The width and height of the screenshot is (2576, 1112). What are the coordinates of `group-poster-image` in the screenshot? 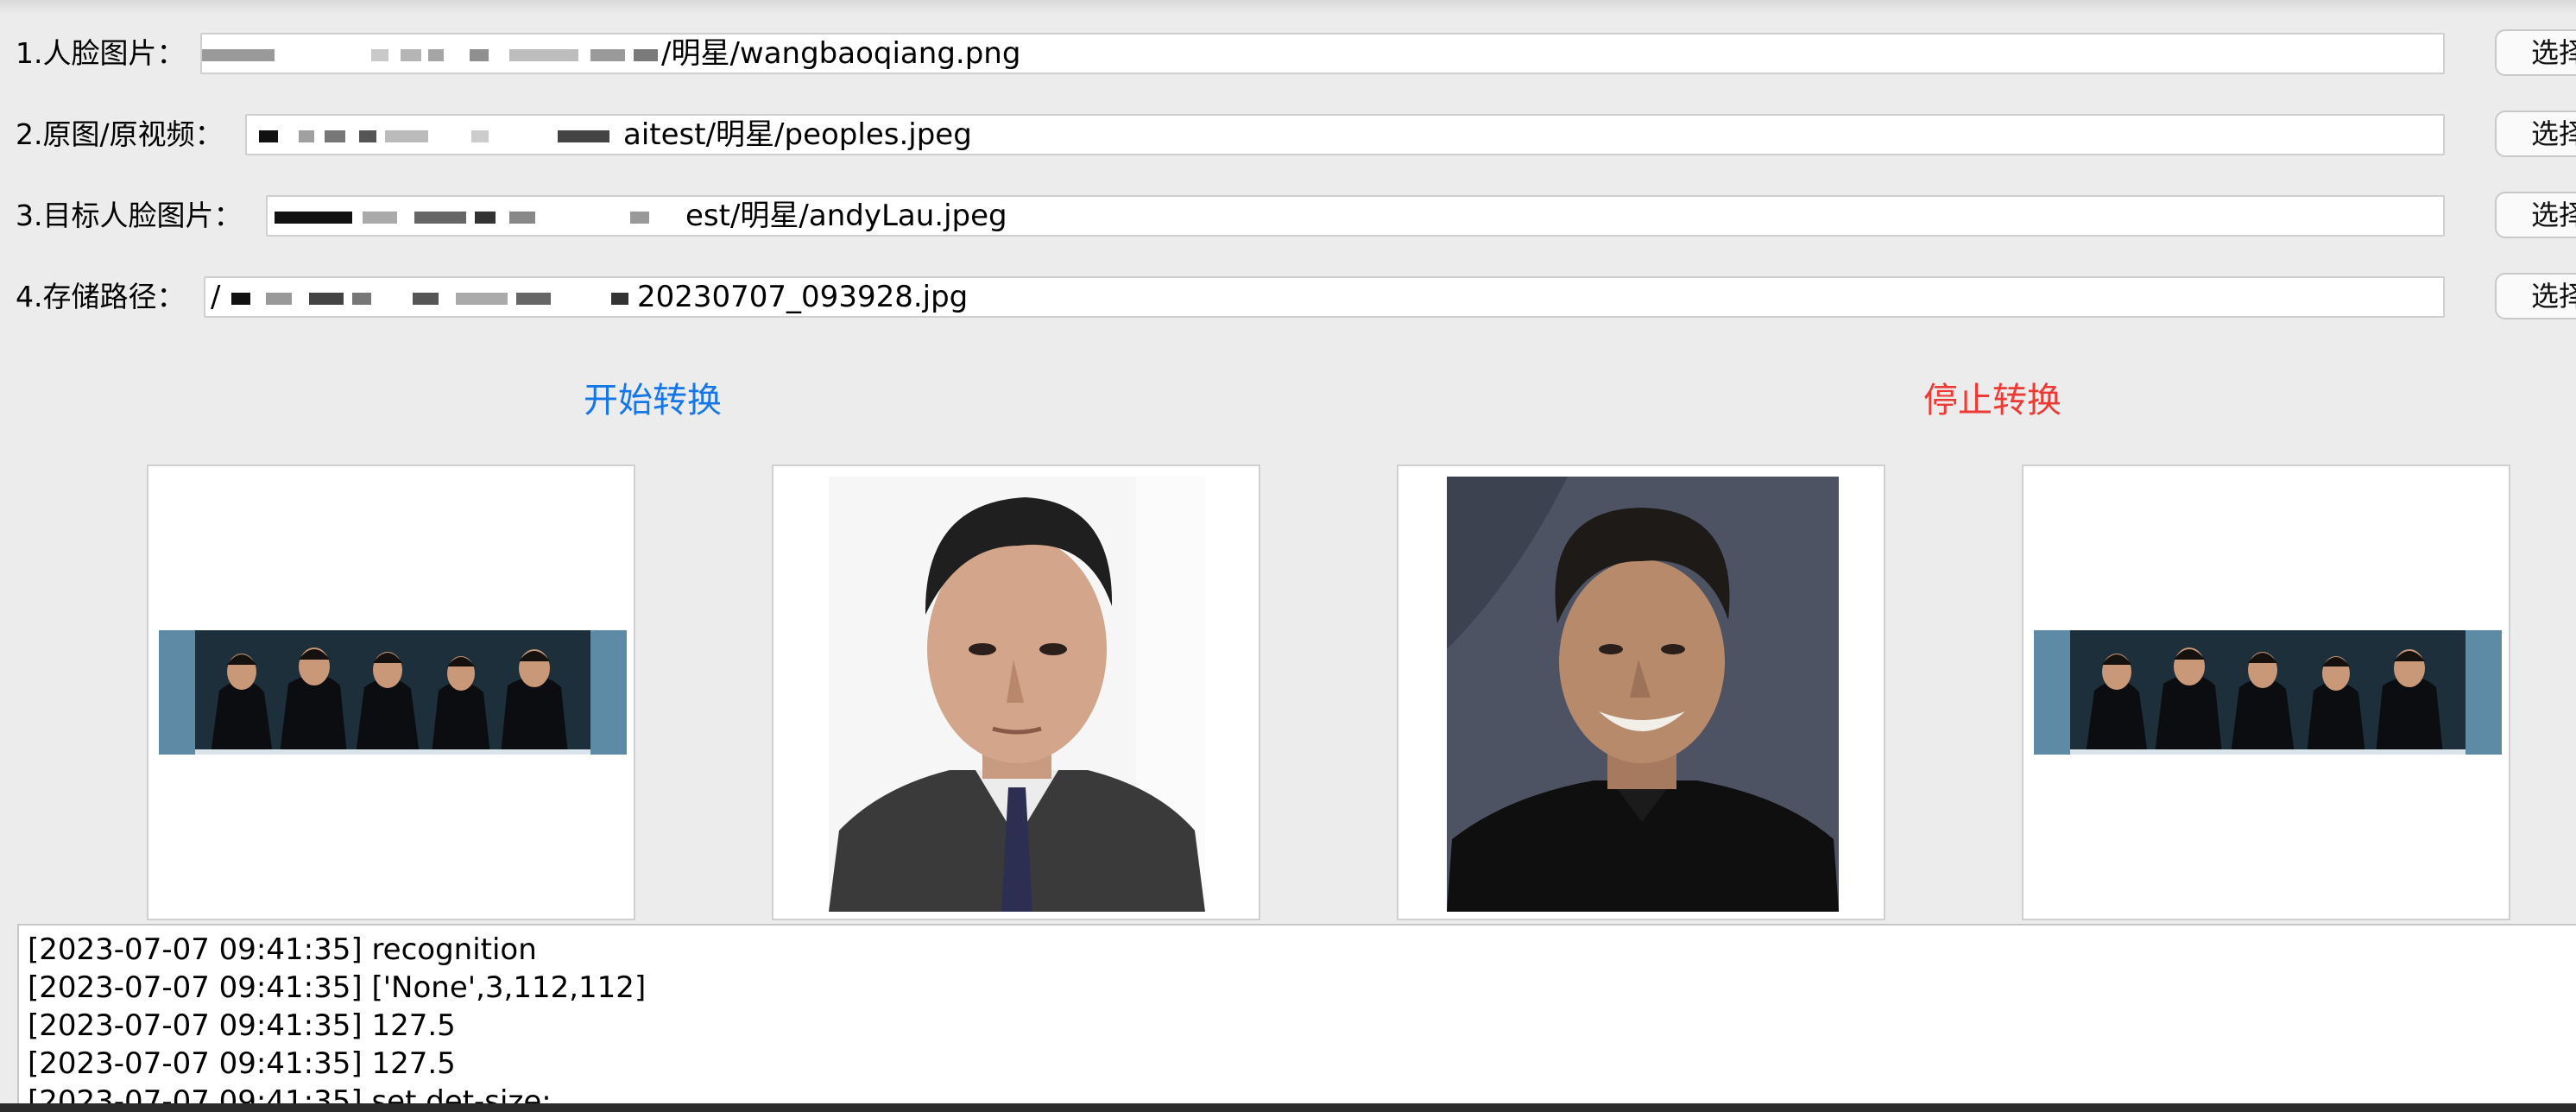 It's located at (393, 692).